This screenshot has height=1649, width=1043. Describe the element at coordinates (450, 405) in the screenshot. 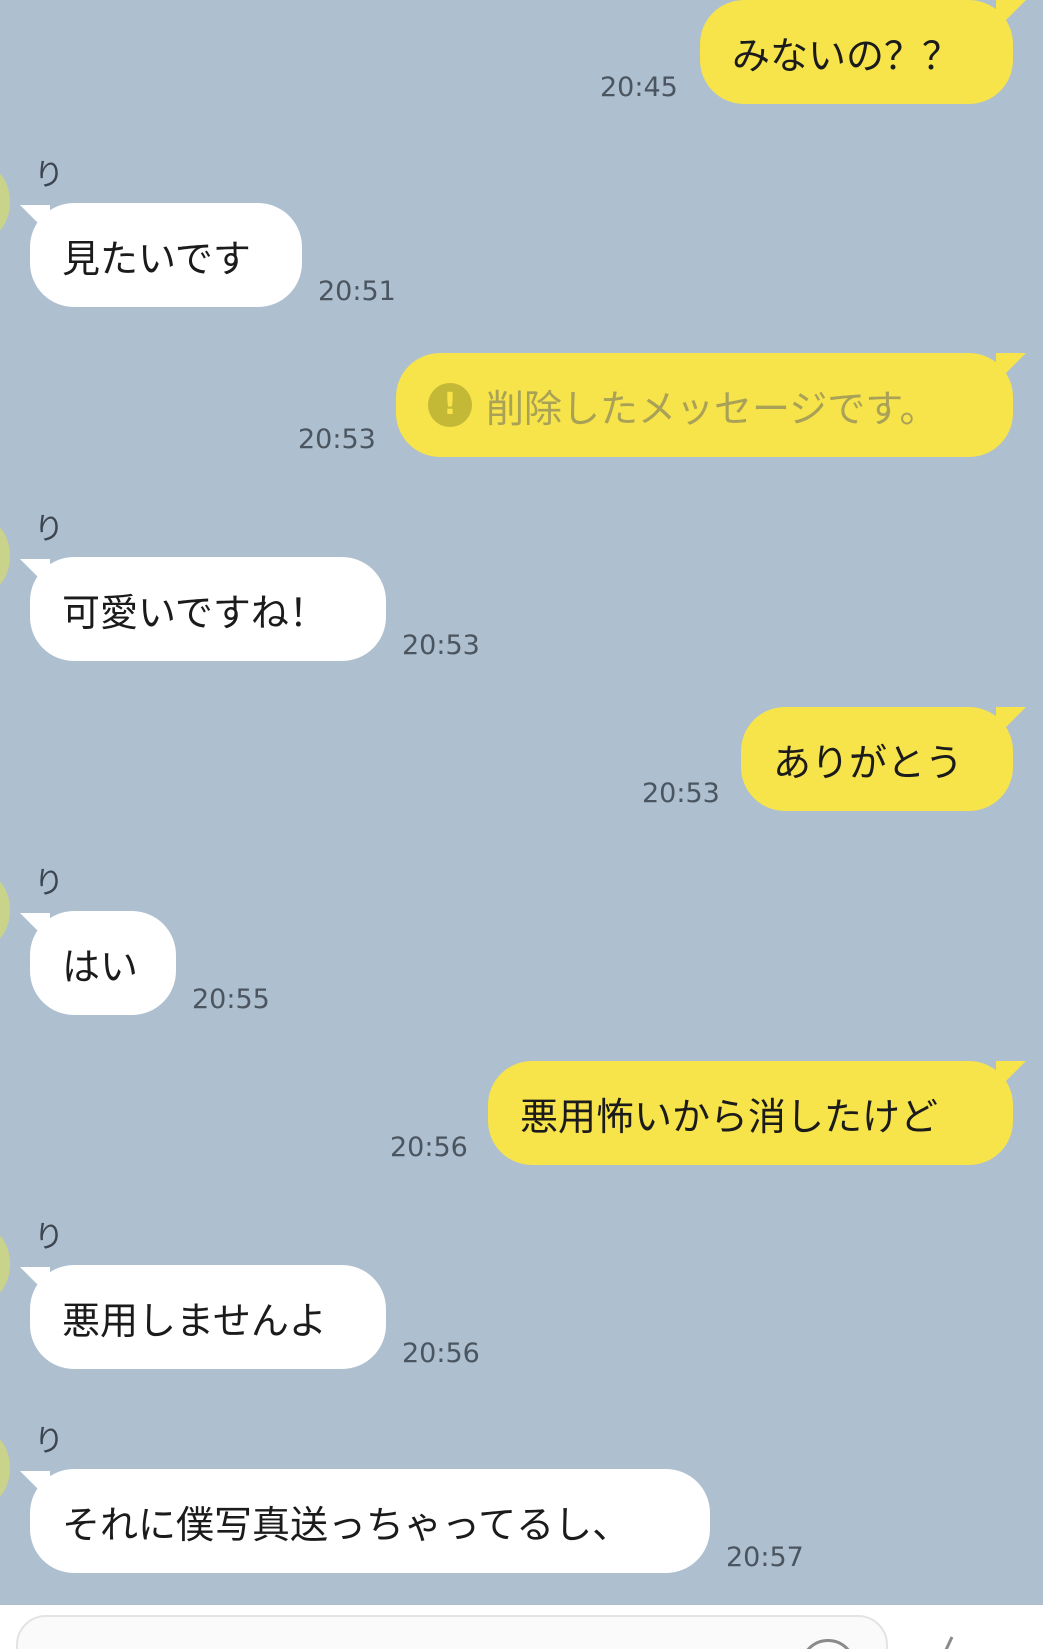

I see `warning-icon: !` at that location.